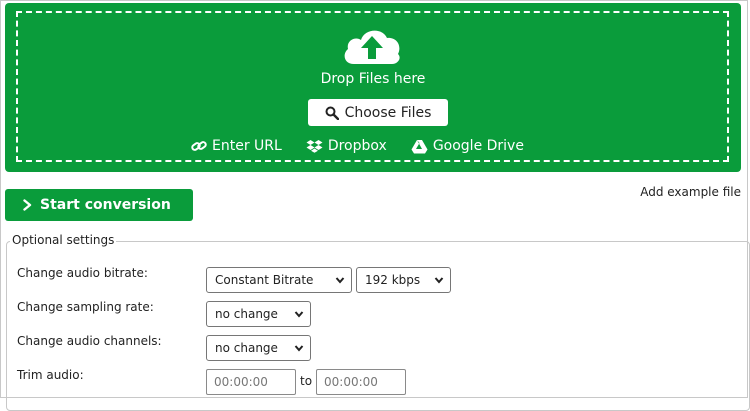 The width and height of the screenshot is (750, 411). I want to click on start-conversion-label: Start conversion, so click(105, 205).